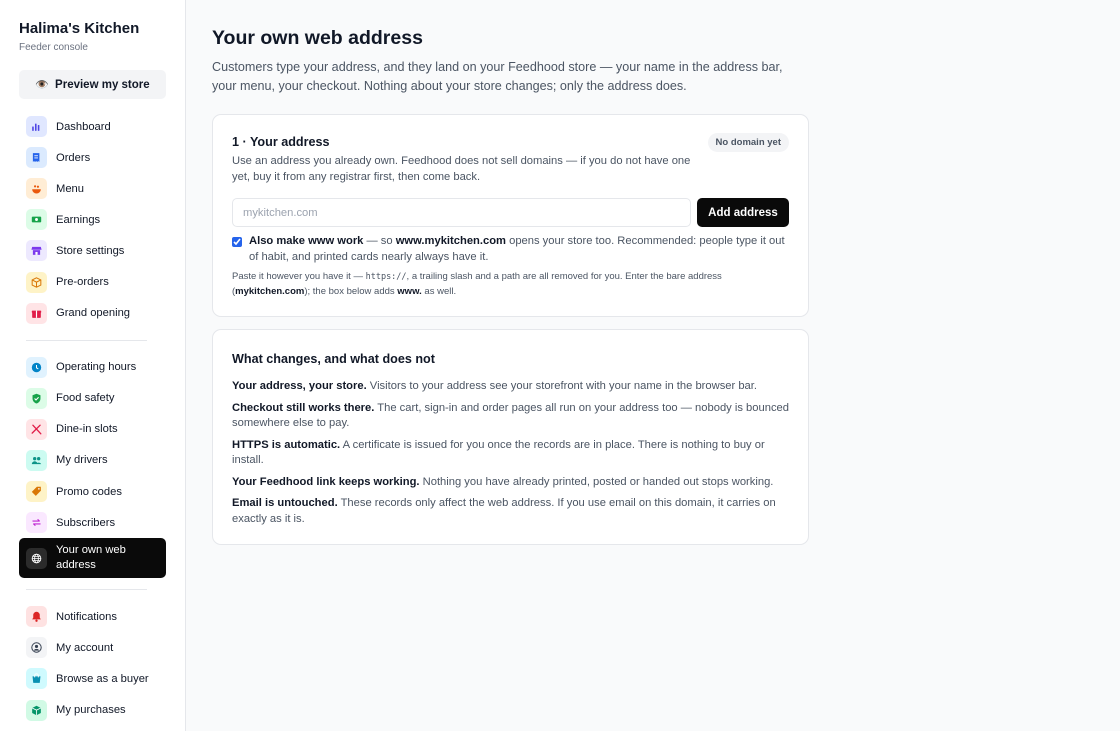 The image size is (1120, 731). What do you see at coordinates (36, 710) in the screenshot?
I see `package-icon` at bounding box center [36, 710].